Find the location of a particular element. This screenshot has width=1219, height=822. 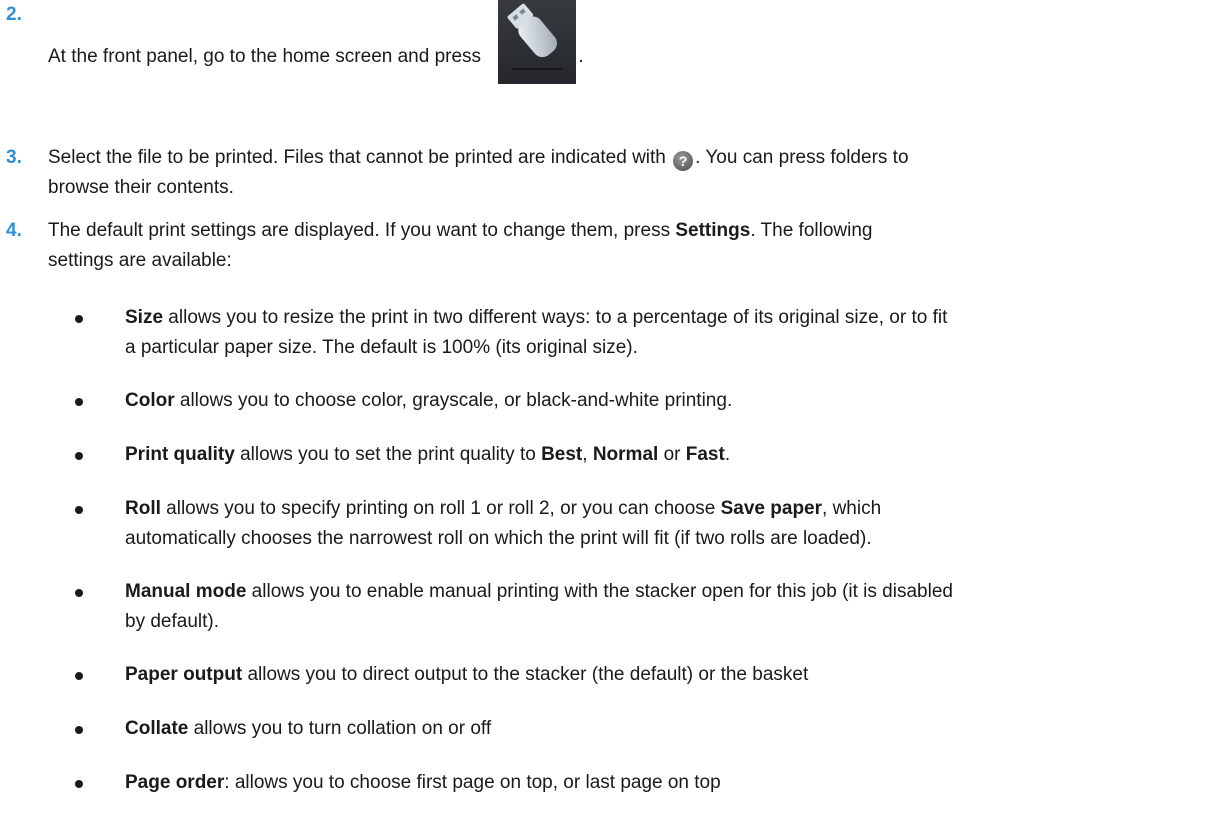

print-quality-line1: allows you to set the print quality to is located at coordinates (388, 454).